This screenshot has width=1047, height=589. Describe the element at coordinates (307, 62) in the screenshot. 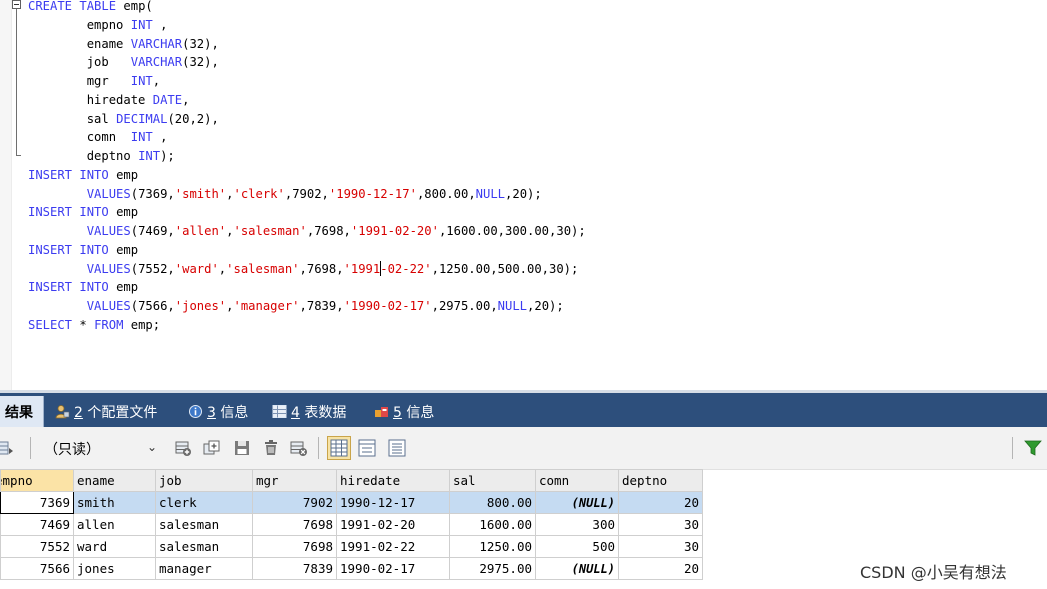

I see `code-line: job VARCHAR(32),` at that location.